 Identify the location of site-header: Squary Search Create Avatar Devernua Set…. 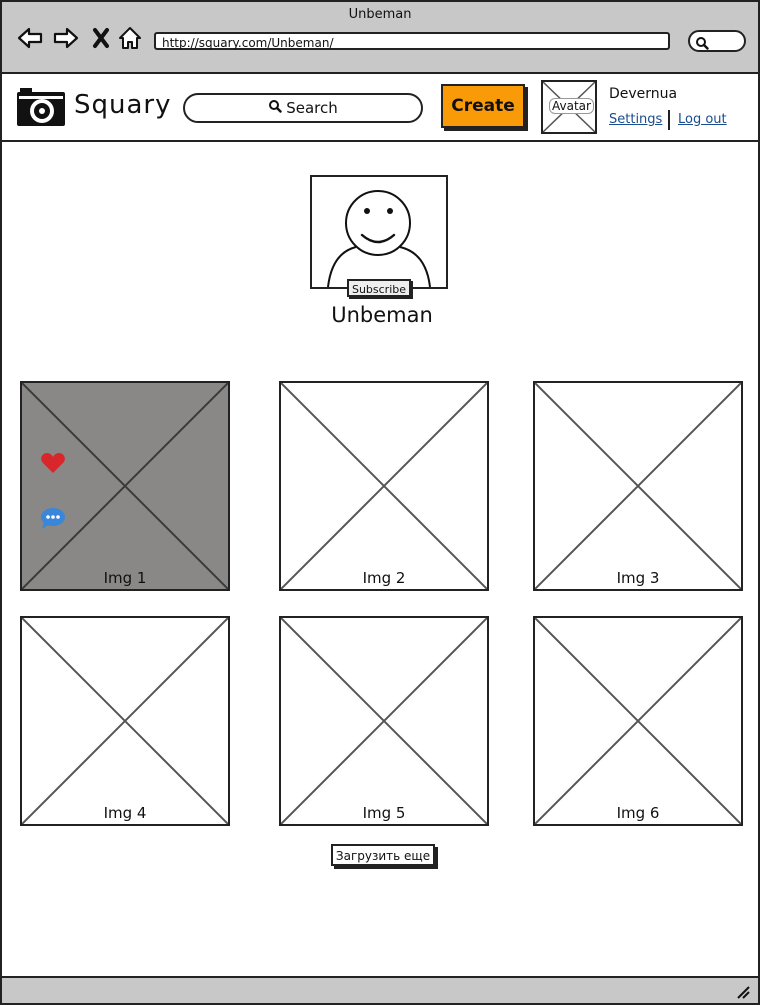
(380, 108).